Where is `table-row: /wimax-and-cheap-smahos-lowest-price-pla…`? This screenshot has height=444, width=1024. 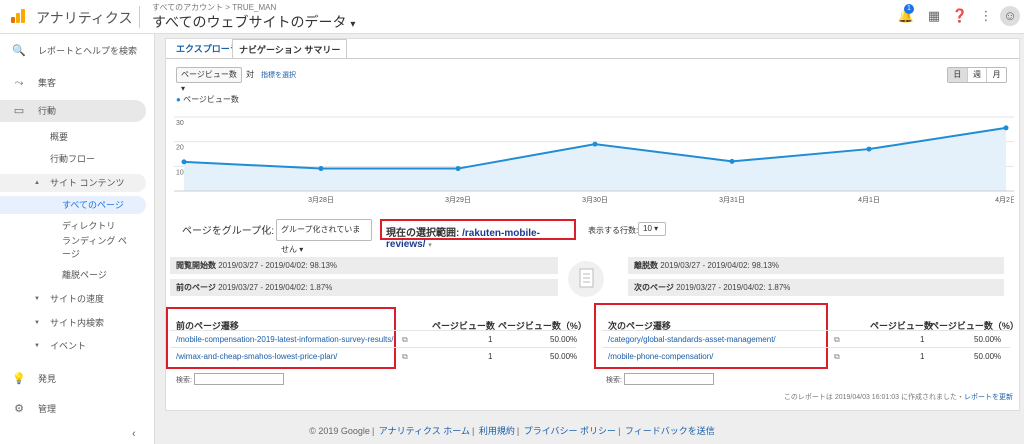 table-row: /wimax-and-cheap-smahos-lowest-price-pla… is located at coordinates (374, 356).